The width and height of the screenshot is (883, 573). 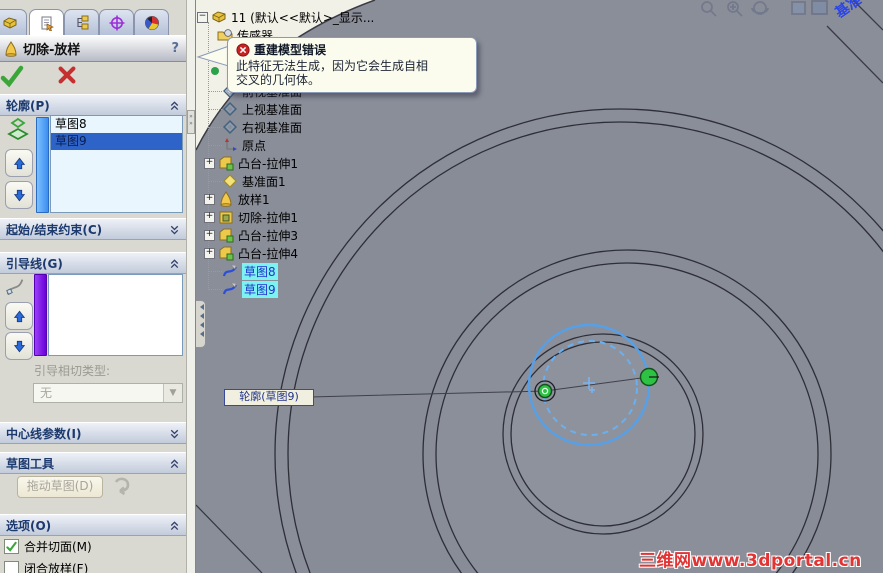 What do you see at coordinates (116, 164) in the screenshot?
I see `profiles-listbox: 草图8 草图9` at bounding box center [116, 164].